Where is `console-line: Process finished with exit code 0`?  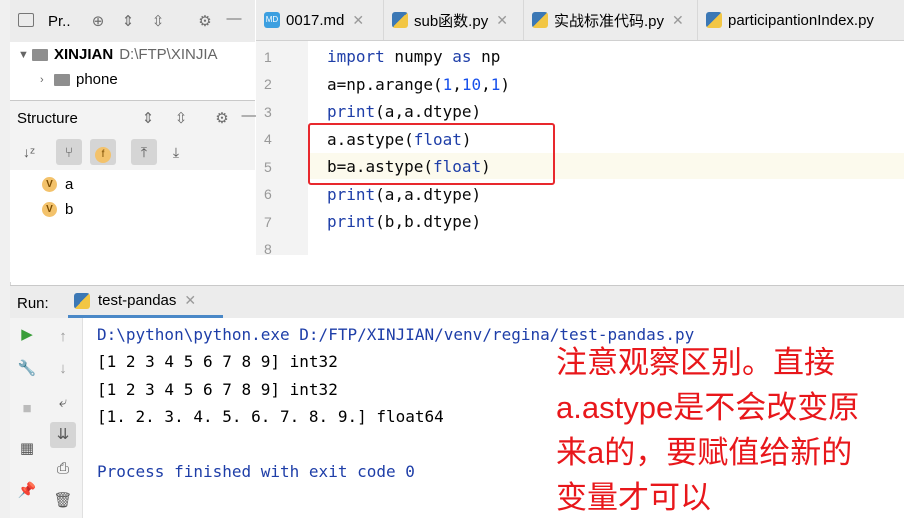
console-line: Process finished with exit code 0 is located at coordinates (256, 471).